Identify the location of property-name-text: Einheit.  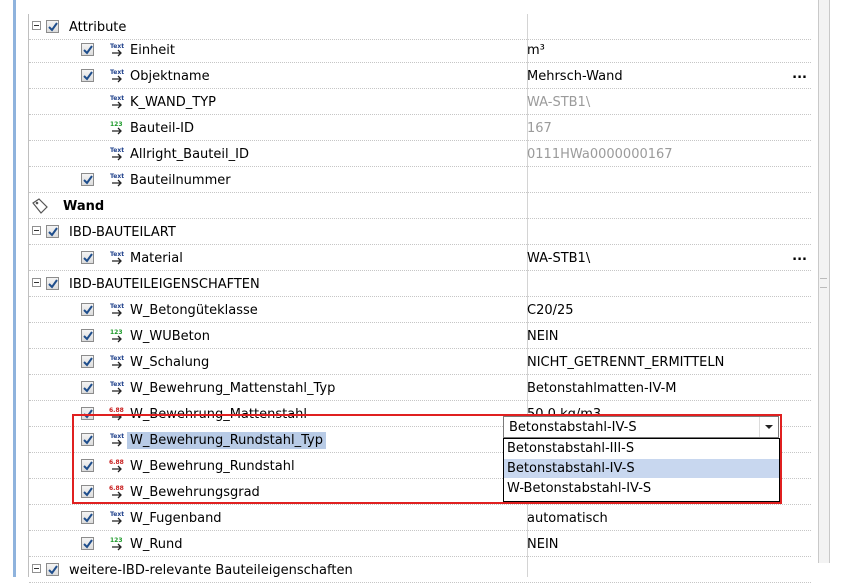
(153, 50).